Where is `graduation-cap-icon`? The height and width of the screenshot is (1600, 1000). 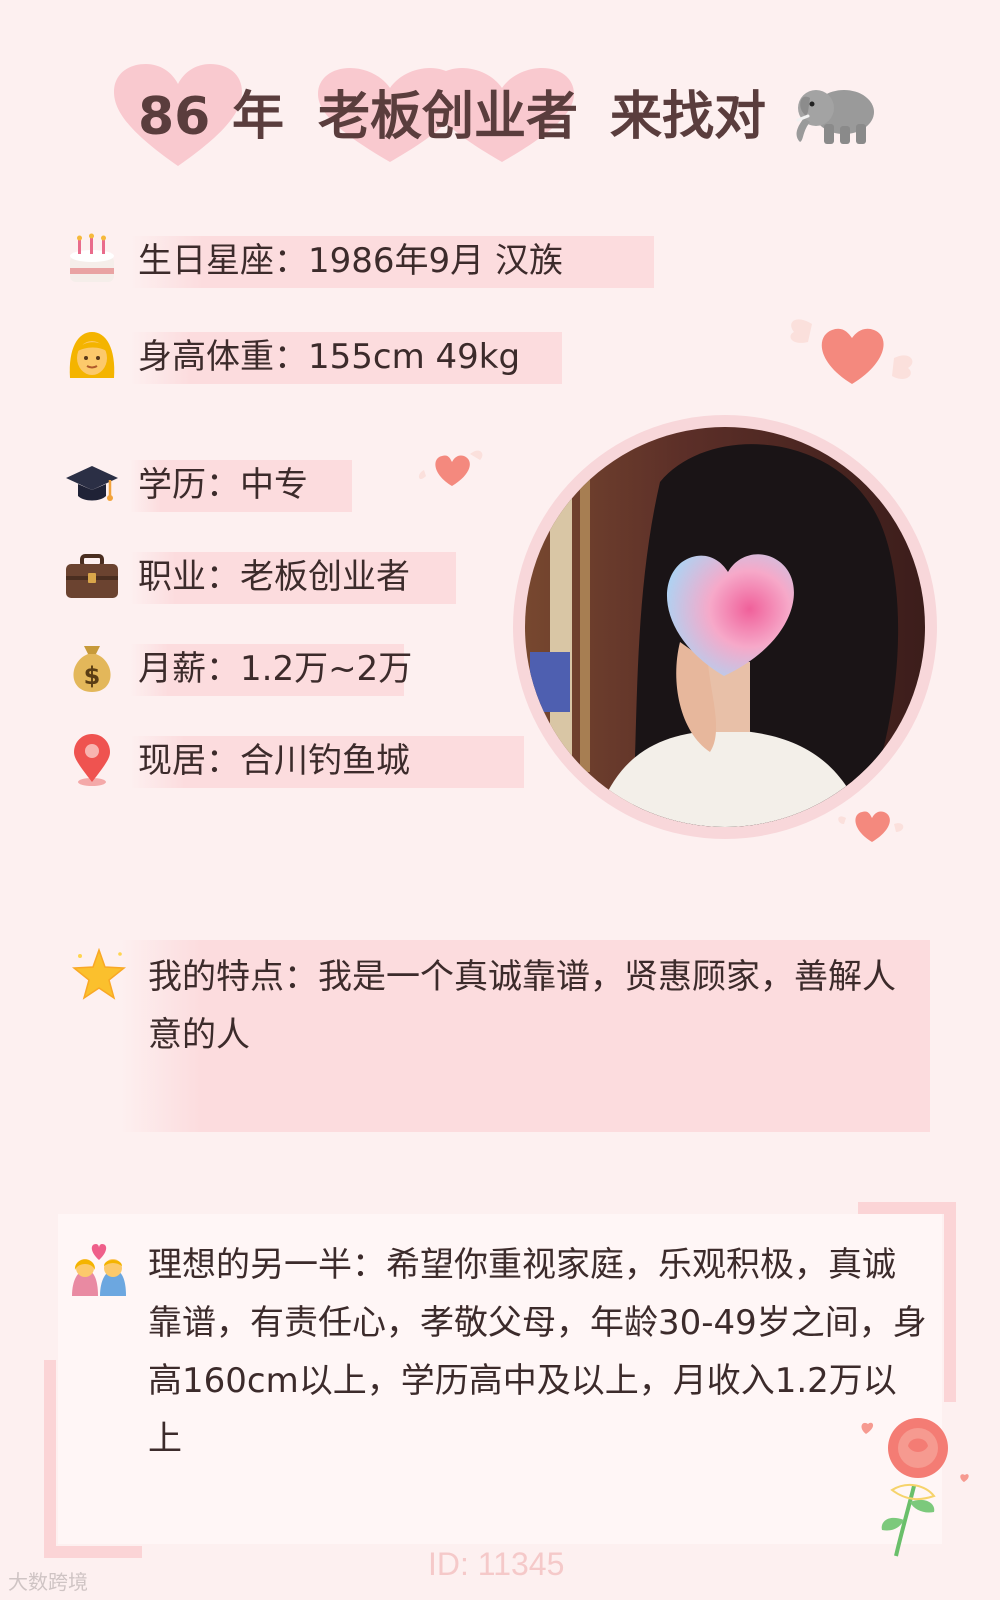 graduation-cap-icon is located at coordinates (92, 483).